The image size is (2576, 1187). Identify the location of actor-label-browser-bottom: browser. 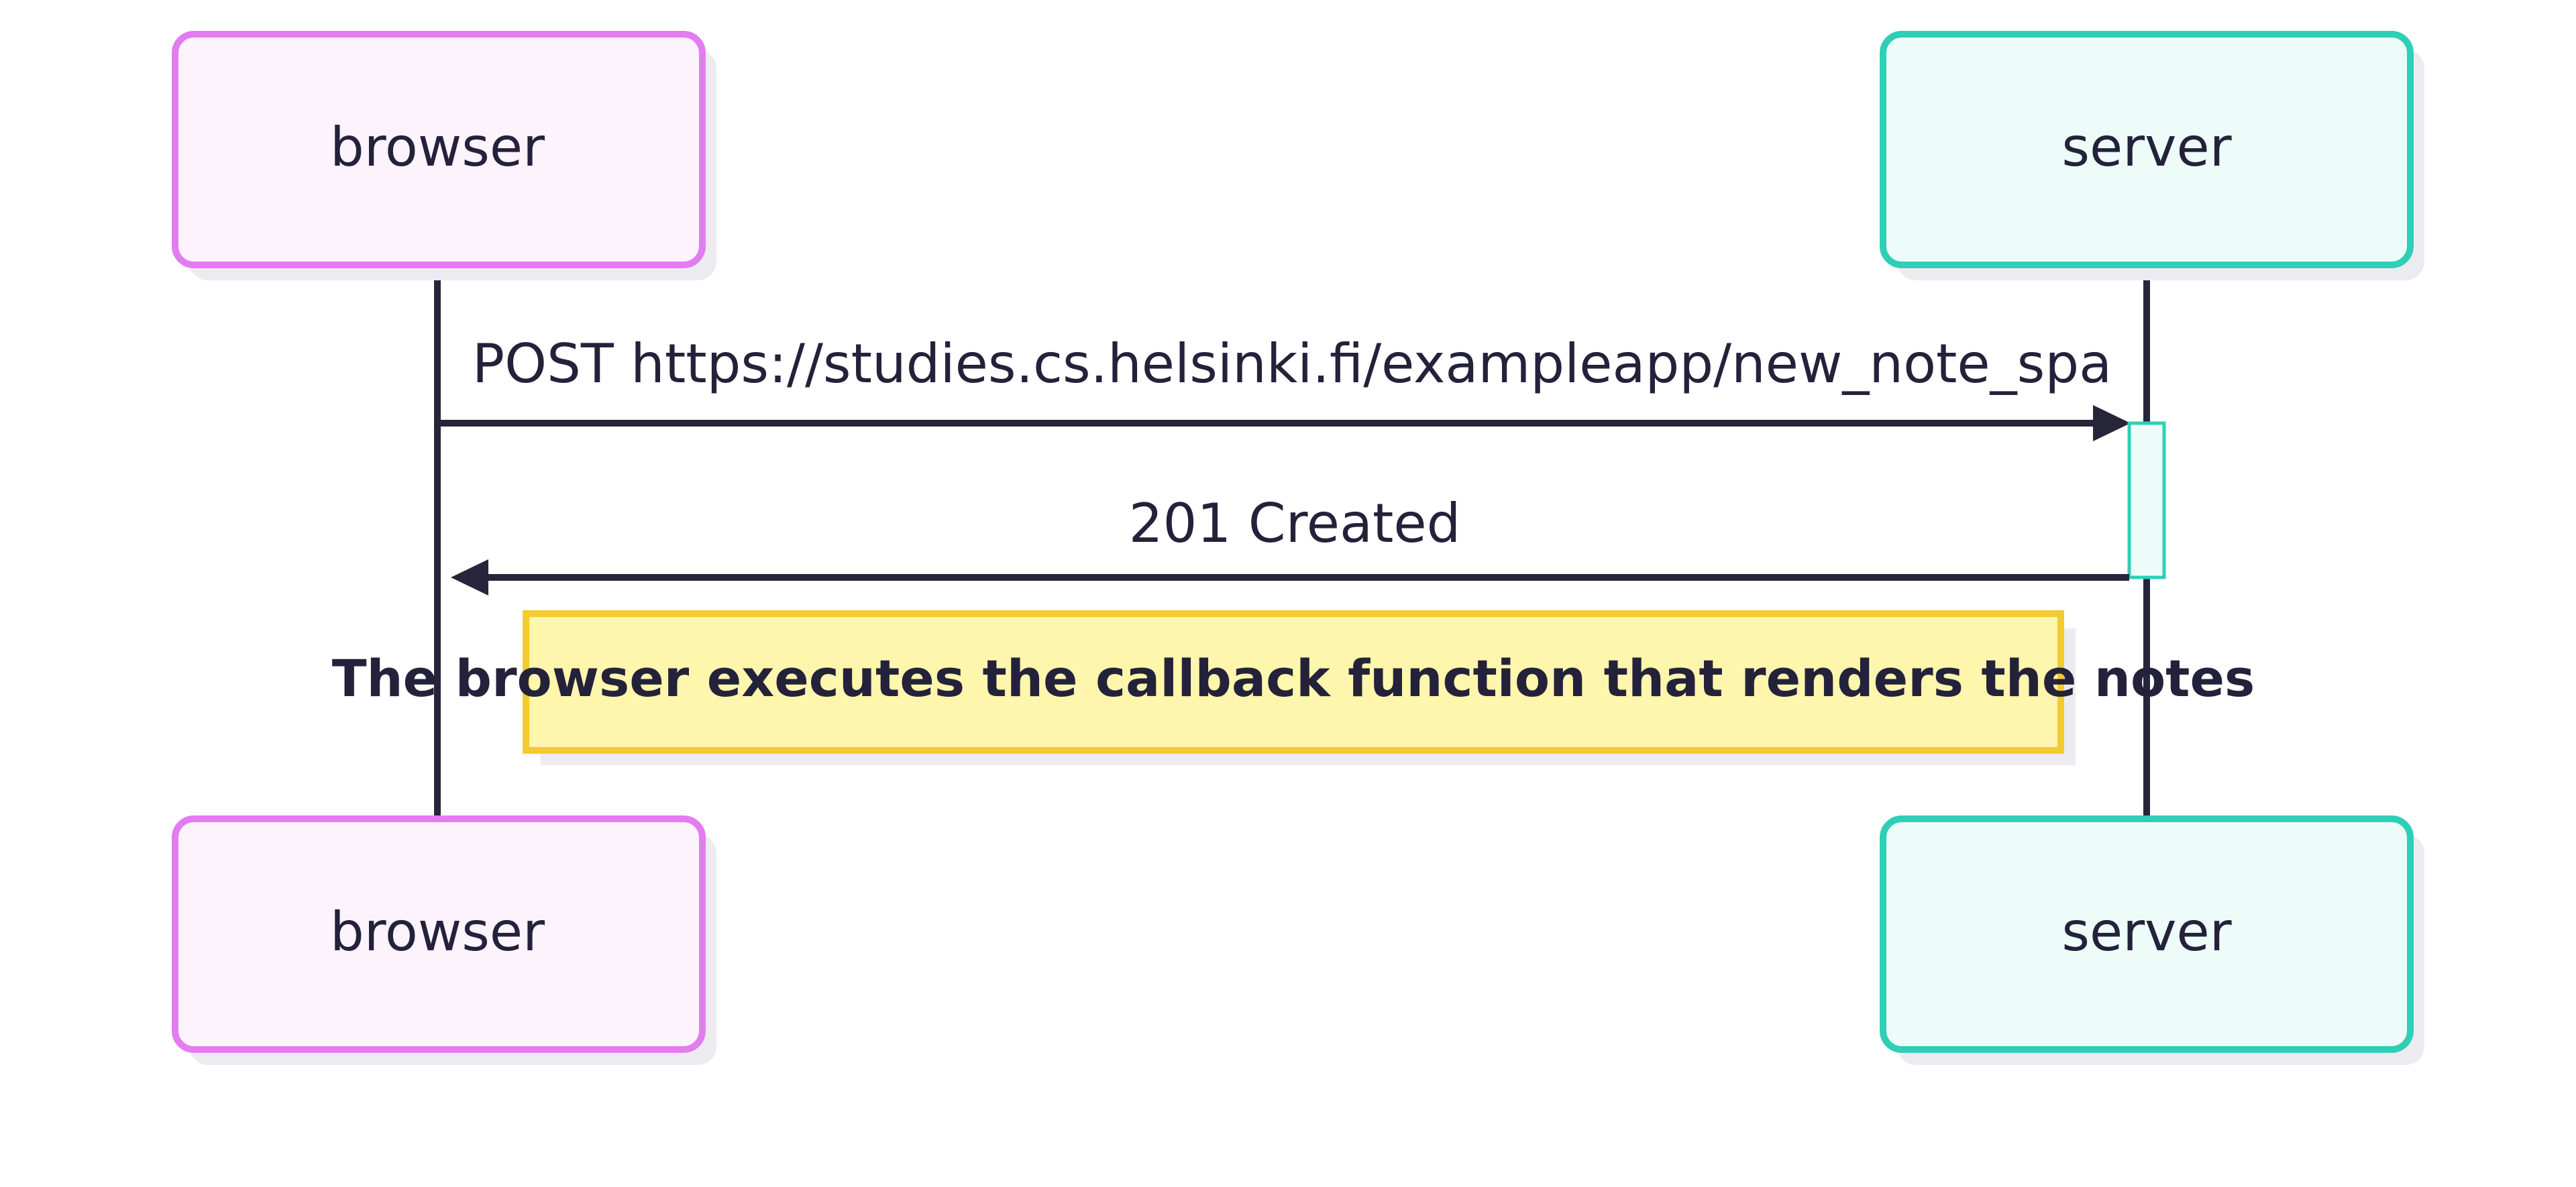
(437, 932).